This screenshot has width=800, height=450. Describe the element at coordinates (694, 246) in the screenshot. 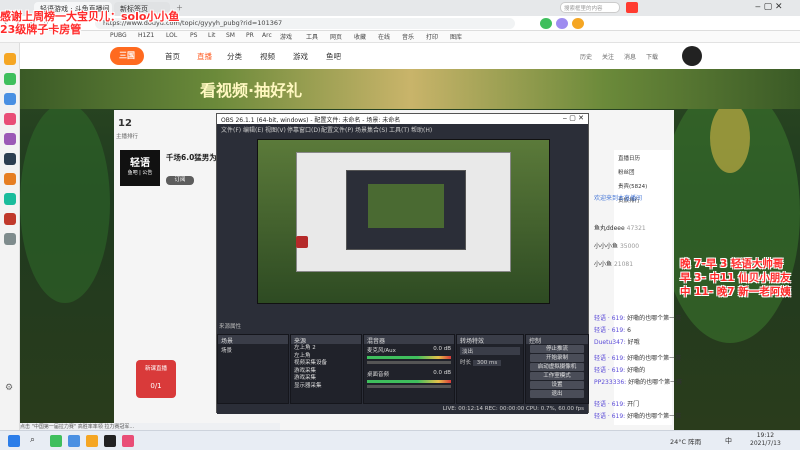

I see `rank-item: 小小小鱼 35000` at that location.